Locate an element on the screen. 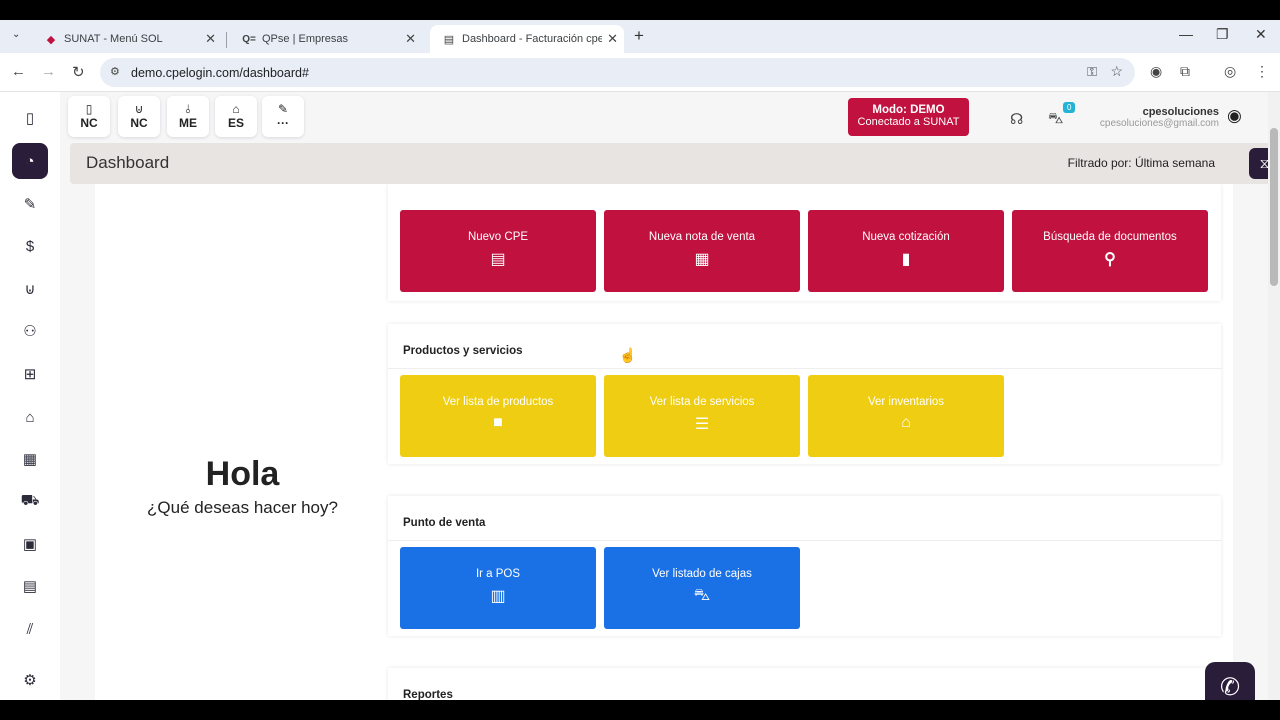 This screenshot has height=720, width=1280. tab-sunat: ◆ SUNAT - Menú SOL ✕ is located at coordinates (127, 39).